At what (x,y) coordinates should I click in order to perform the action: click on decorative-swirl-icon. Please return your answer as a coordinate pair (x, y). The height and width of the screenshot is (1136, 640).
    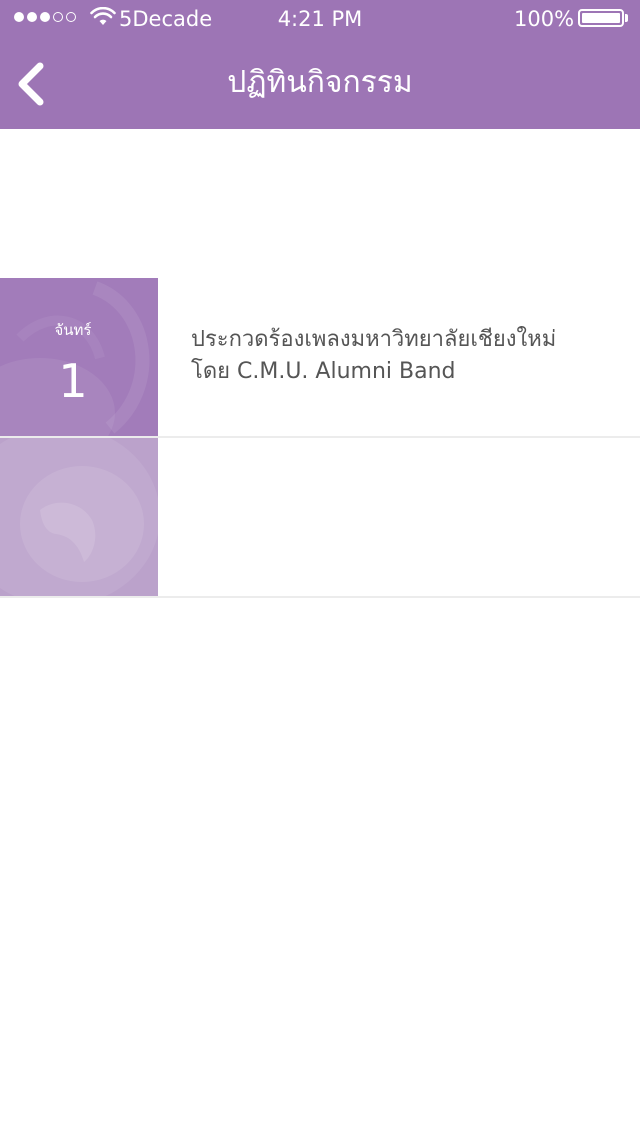
    Looking at the image, I should click on (79, 517).